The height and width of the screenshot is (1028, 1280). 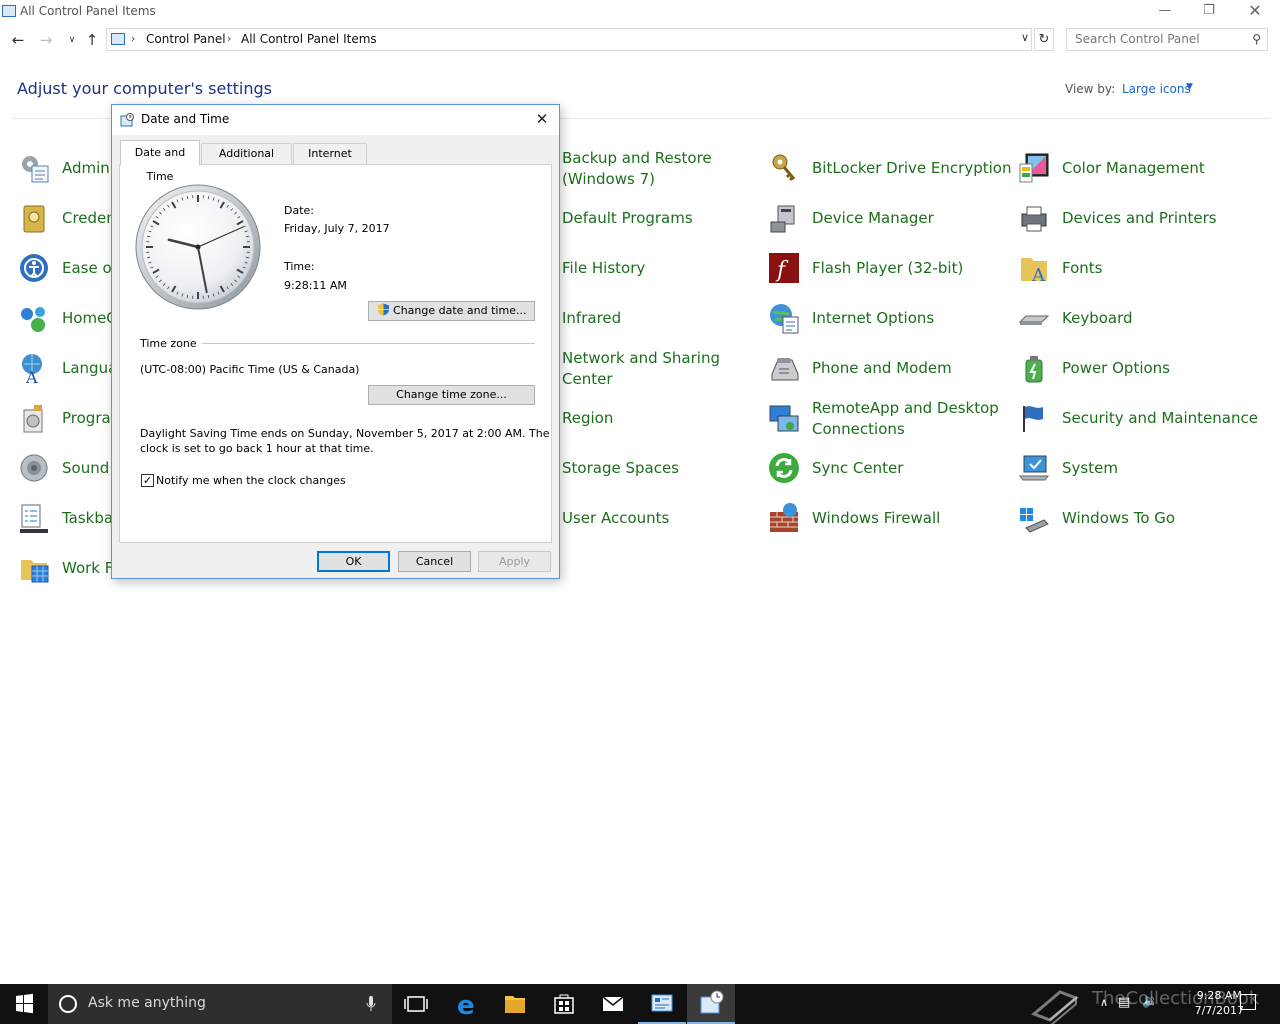 What do you see at coordinates (642, 369) in the screenshot?
I see `item-label: Network and Sharing Center` at bounding box center [642, 369].